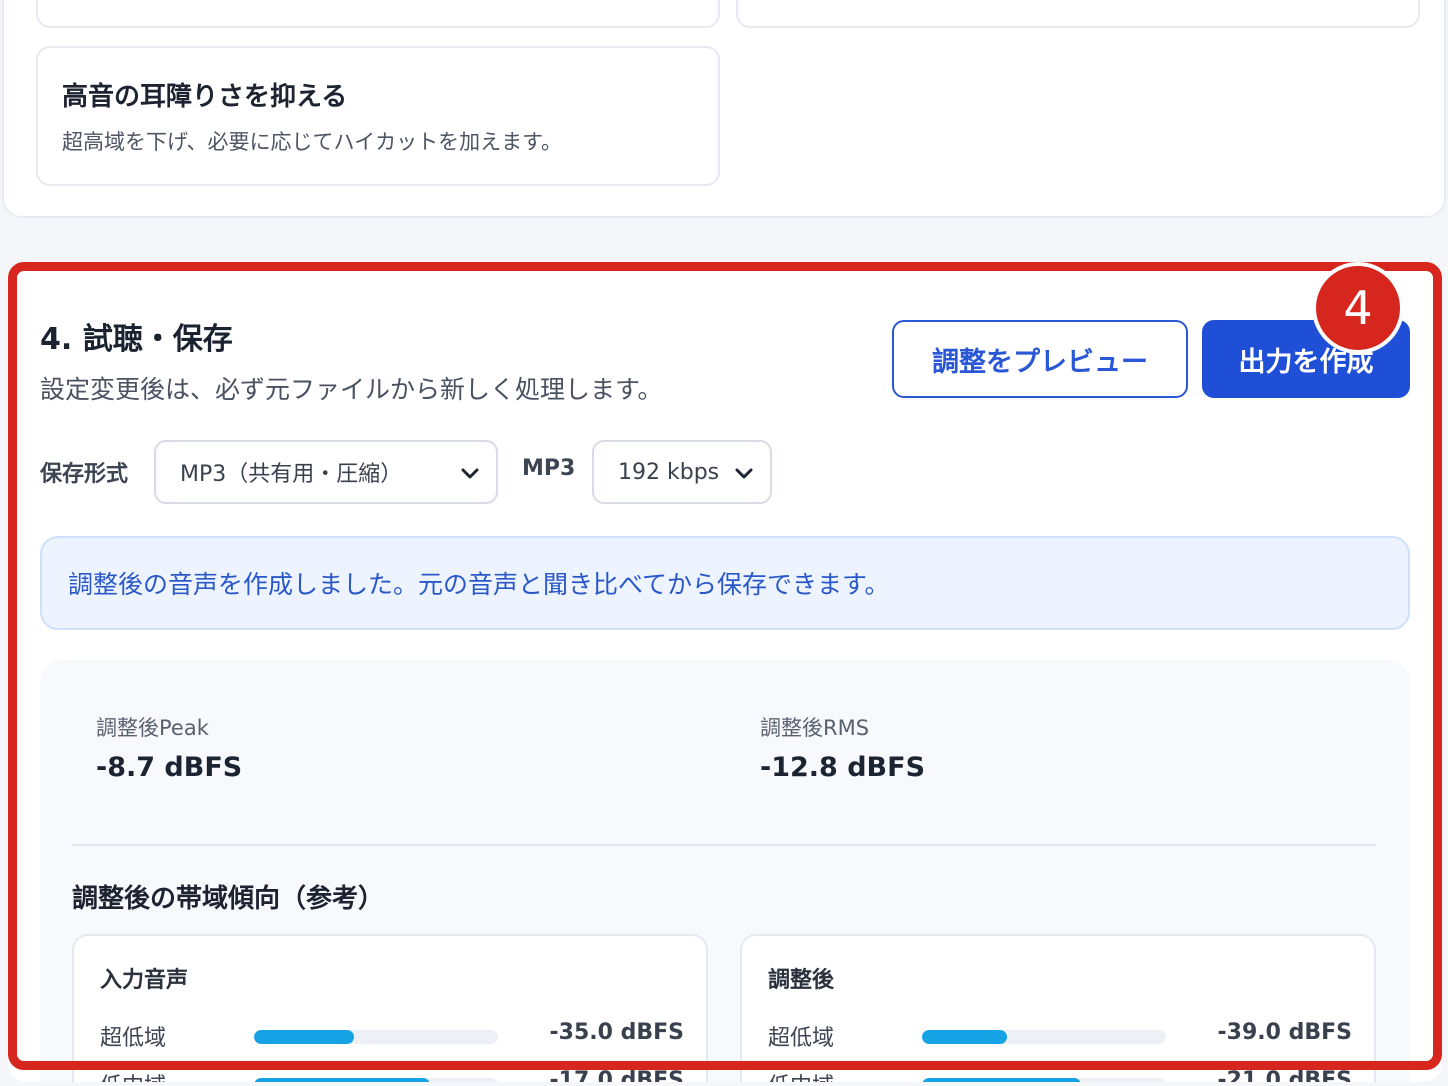 The height and width of the screenshot is (1086, 1448). What do you see at coordinates (724, 845) in the screenshot?
I see `divider` at bounding box center [724, 845].